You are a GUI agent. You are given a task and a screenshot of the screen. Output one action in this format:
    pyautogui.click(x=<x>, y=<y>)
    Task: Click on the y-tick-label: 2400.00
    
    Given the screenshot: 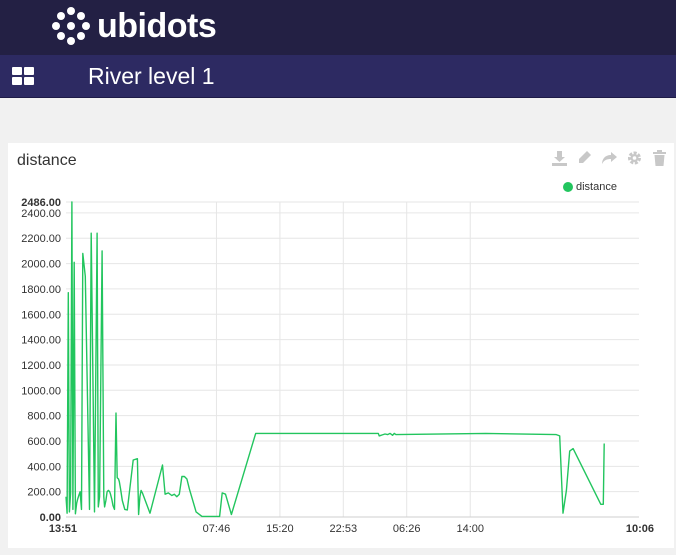 What is the action you would take?
    pyautogui.click(x=41, y=214)
    